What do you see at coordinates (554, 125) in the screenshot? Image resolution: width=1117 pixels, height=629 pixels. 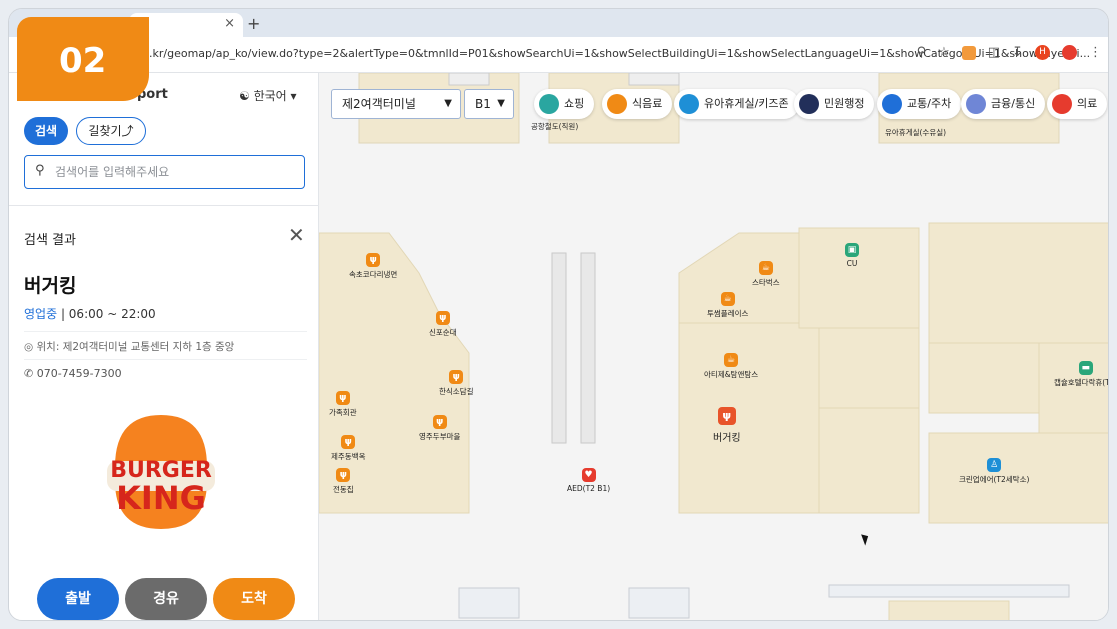 I see `poi-railway: 공항철도(직원)` at bounding box center [554, 125].